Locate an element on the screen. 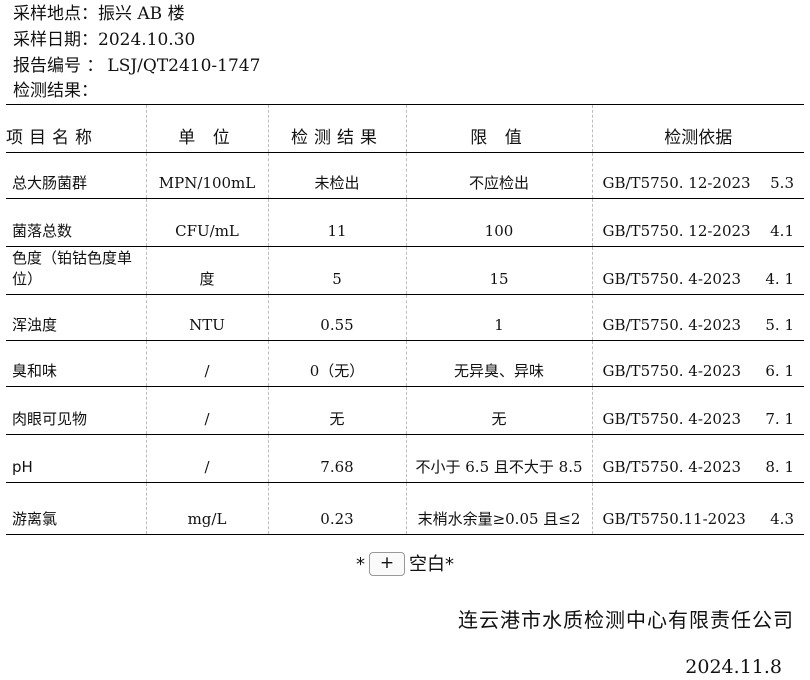 The image size is (810, 680). table-row: 菌落总数 CFU/mL 11 100 GB/T5750. 12-2023 4.1 is located at coordinates (405, 222).